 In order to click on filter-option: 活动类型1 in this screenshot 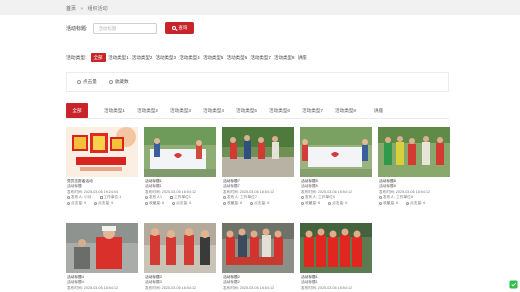, I will do `click(119, 57)`.